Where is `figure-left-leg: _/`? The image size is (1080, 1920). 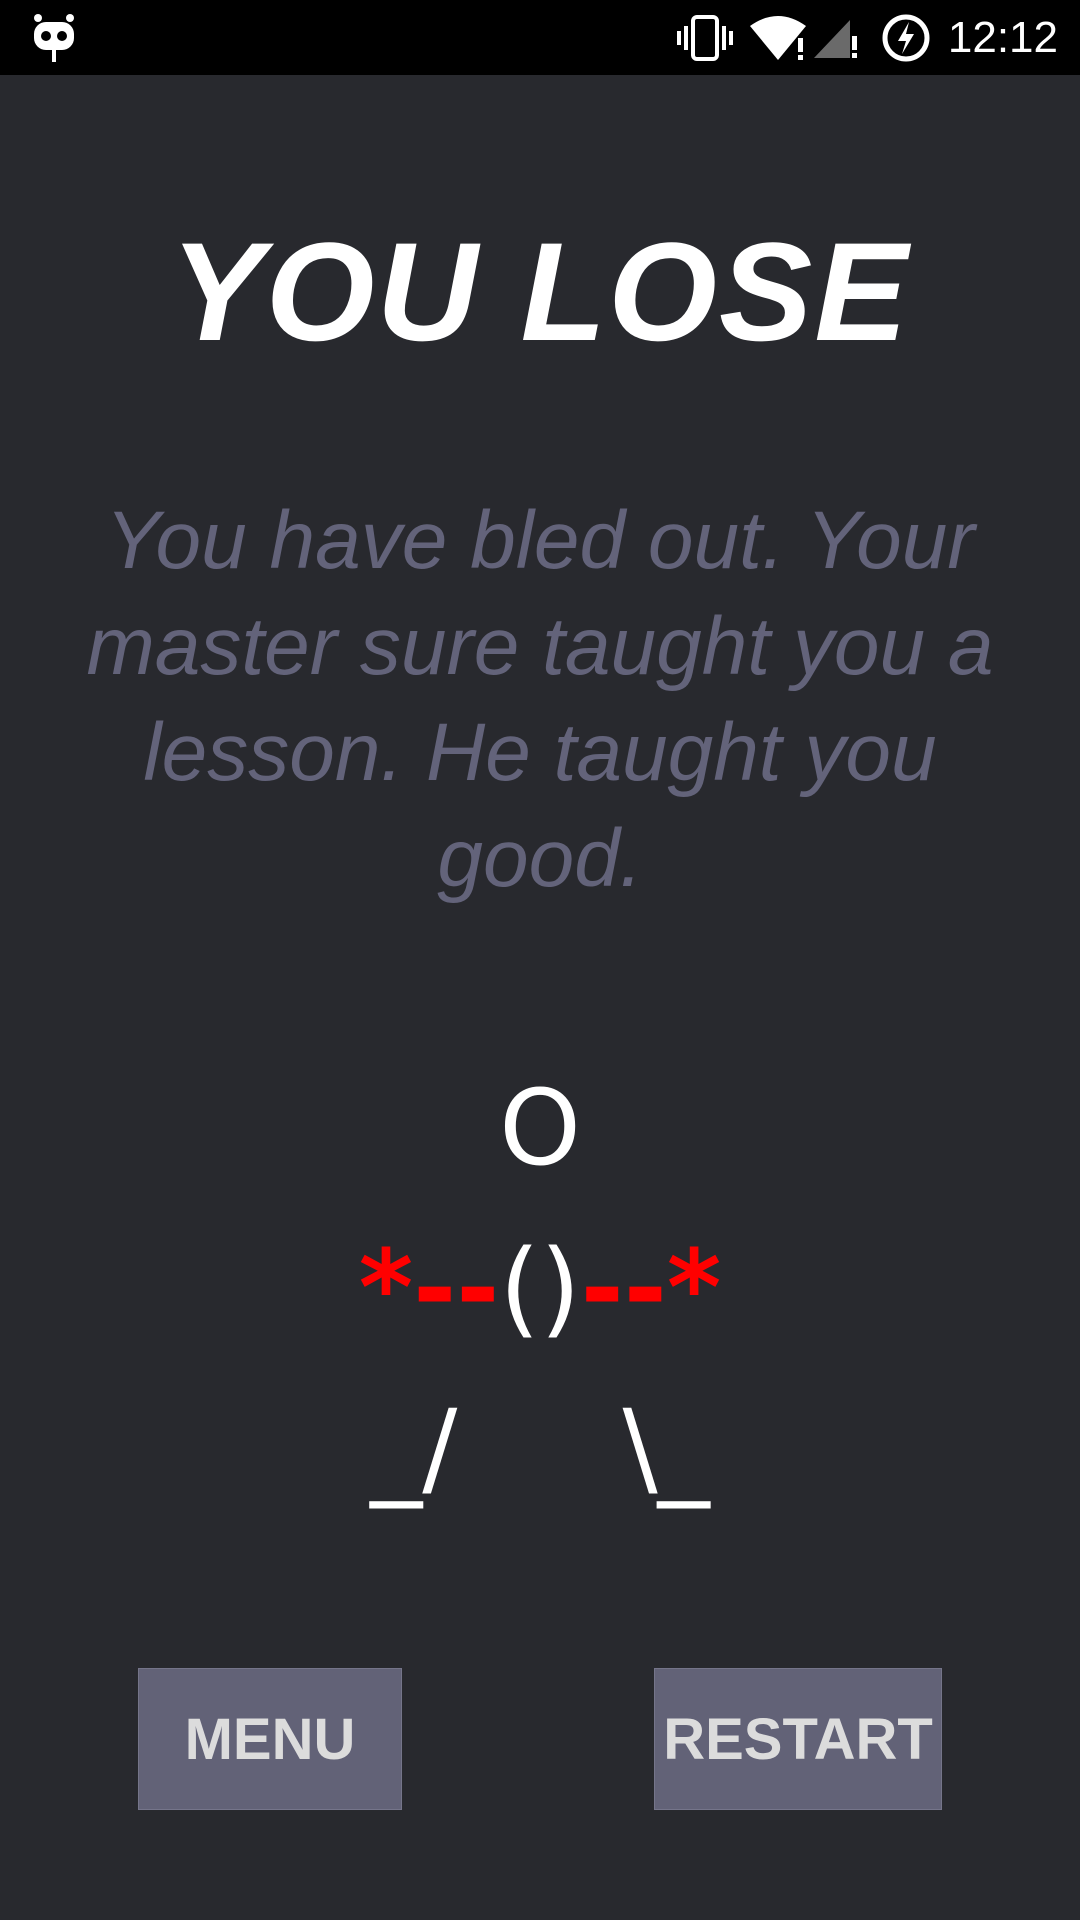
figure-left-leg: _/ is located at coordinates (414, 1448).